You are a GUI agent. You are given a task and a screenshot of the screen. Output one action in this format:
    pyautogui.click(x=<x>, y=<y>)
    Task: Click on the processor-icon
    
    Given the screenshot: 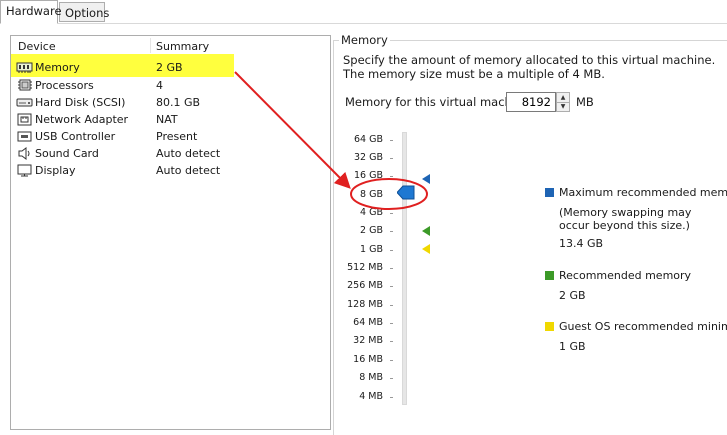 What is the action you would take?
    pyautogui.click(x=25, y=85)
    